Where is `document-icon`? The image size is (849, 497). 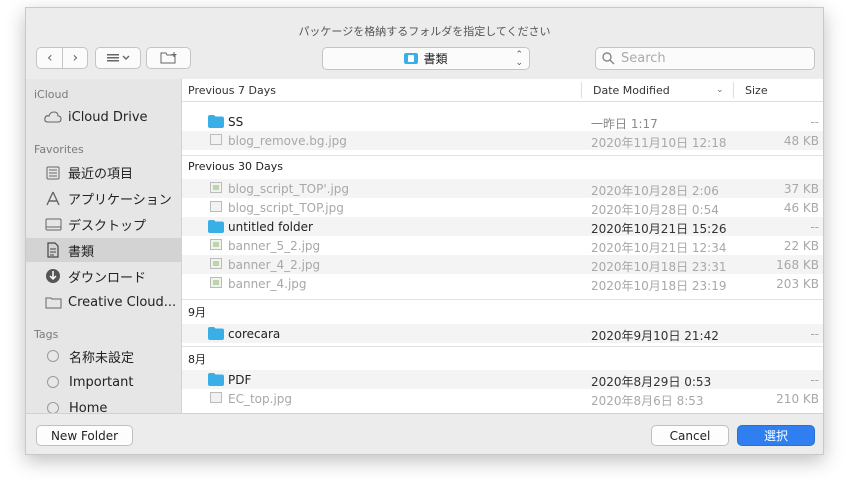 document-icon is located at coordinates (53, 250).